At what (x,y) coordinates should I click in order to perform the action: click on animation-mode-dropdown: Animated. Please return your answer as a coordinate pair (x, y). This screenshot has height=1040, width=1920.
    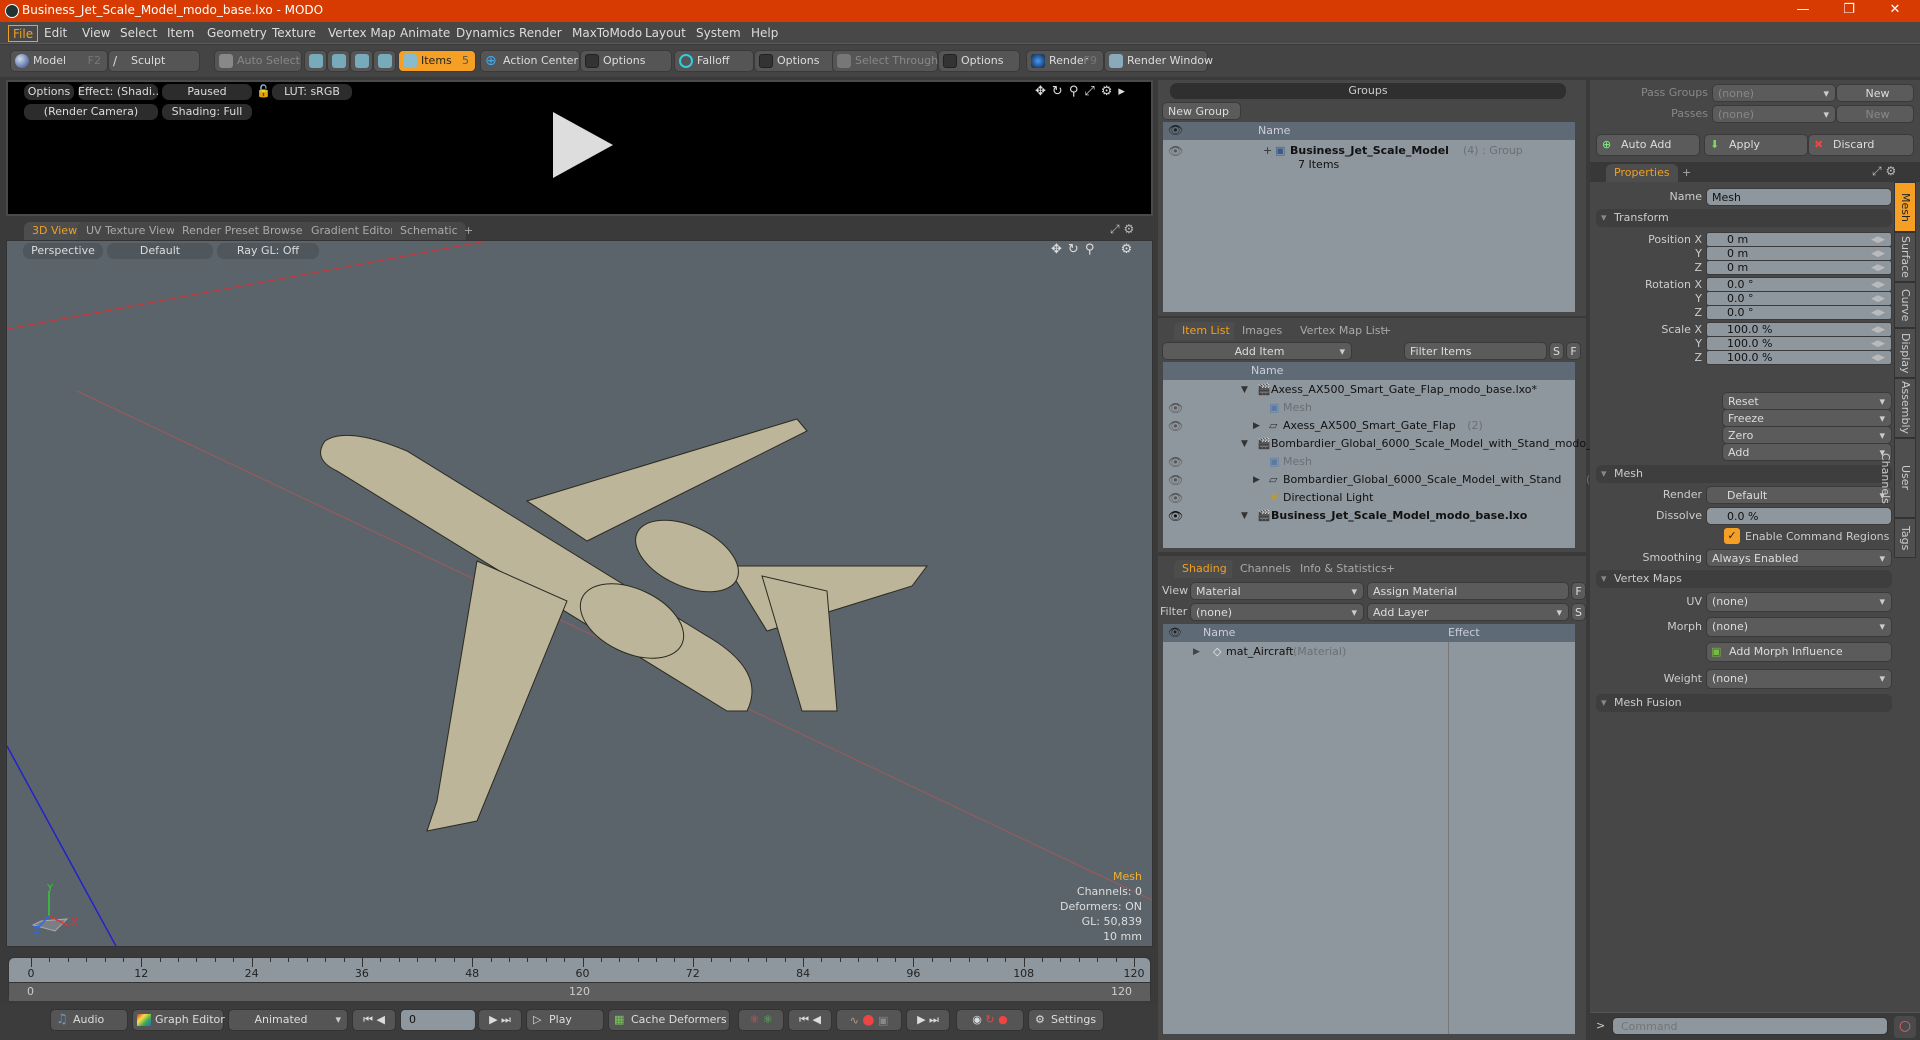
    Looking at the image, I should click on (288, 1020).